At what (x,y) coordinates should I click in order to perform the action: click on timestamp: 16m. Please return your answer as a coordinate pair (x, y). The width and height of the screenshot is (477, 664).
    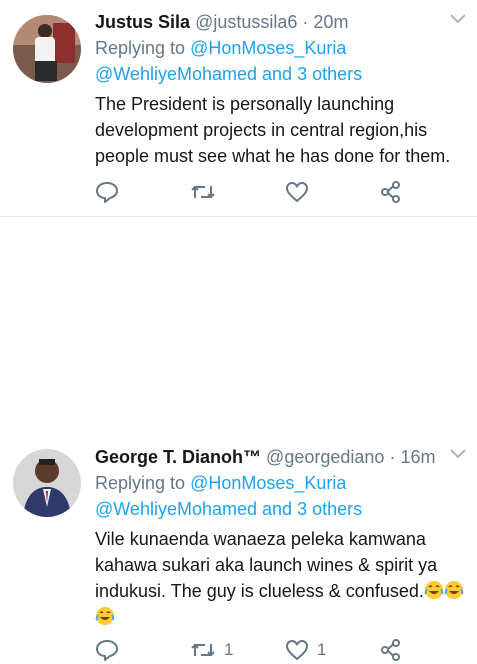
    Looking at the image, I should click on (417, 457).